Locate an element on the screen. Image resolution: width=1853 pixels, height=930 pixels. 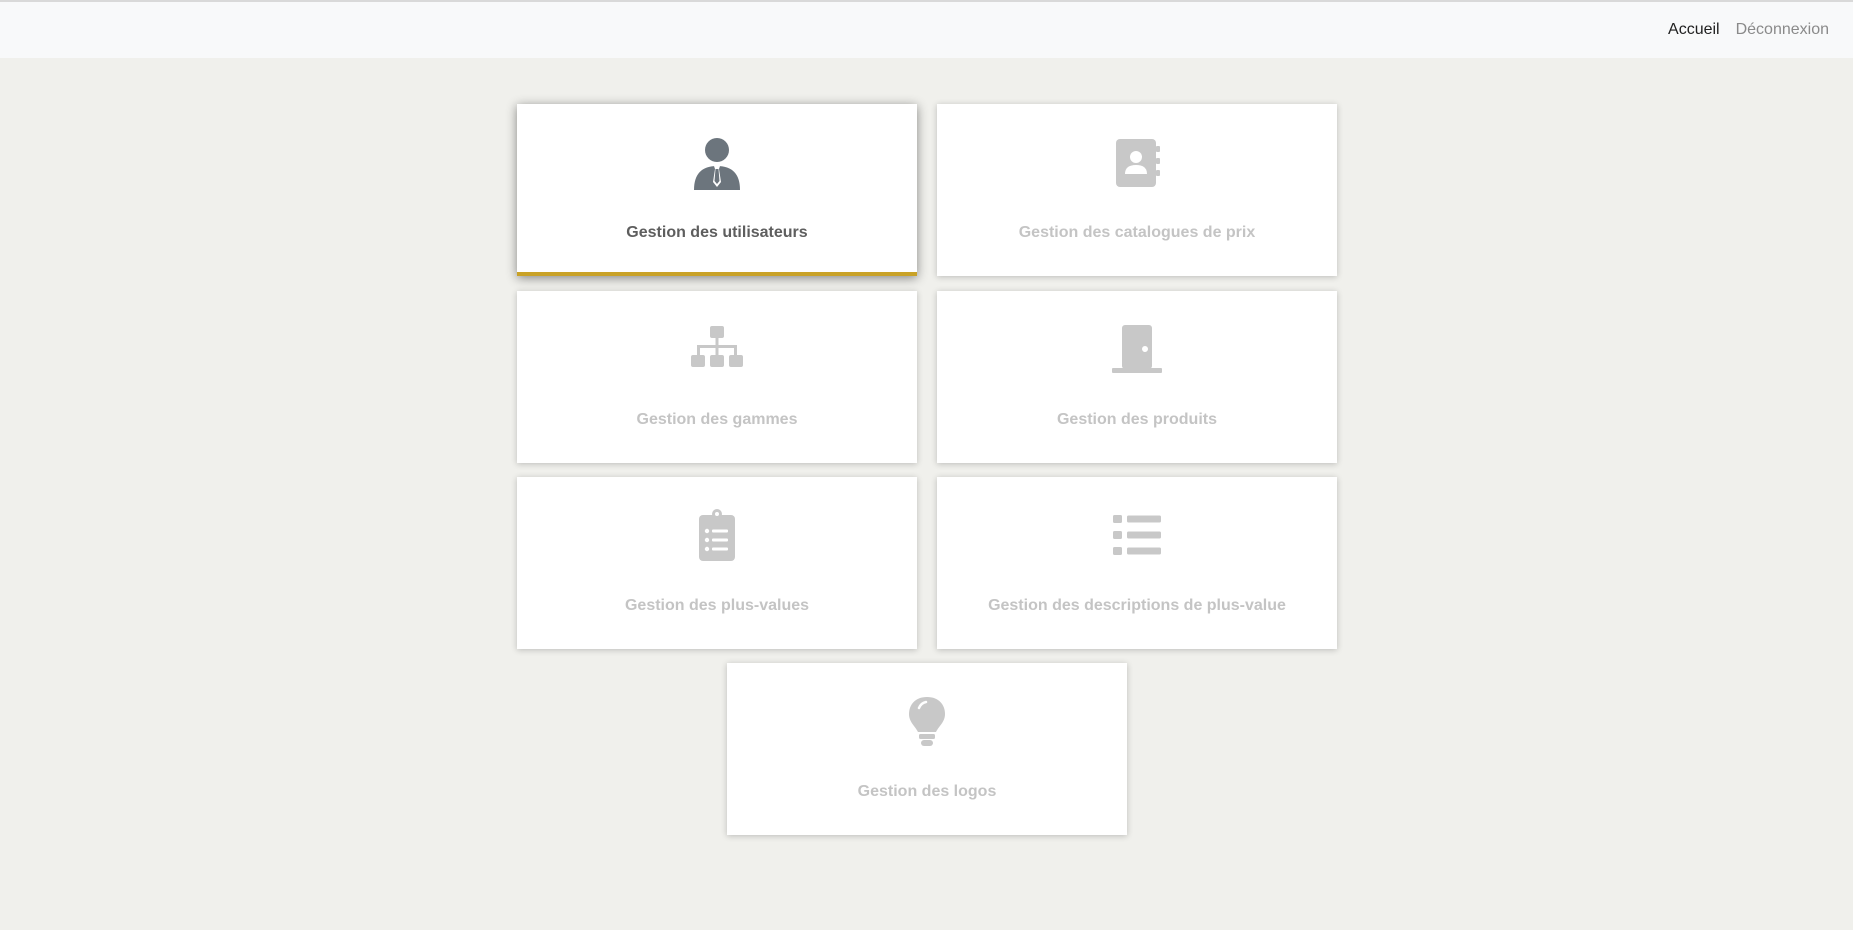
sitemap-icon is located at coordinates (717, 350).